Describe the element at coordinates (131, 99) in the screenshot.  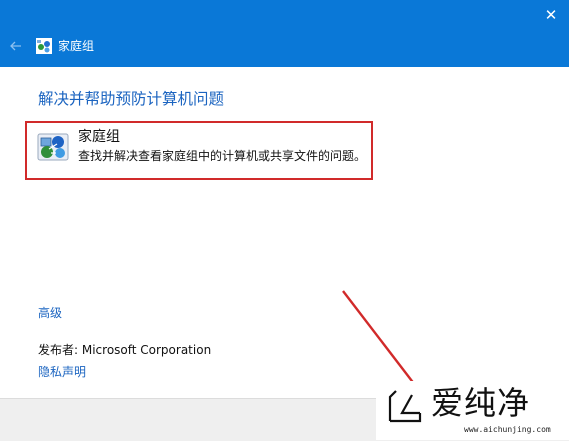
I see `page-heading: 解决并帮助预防计算机问题` at that location.